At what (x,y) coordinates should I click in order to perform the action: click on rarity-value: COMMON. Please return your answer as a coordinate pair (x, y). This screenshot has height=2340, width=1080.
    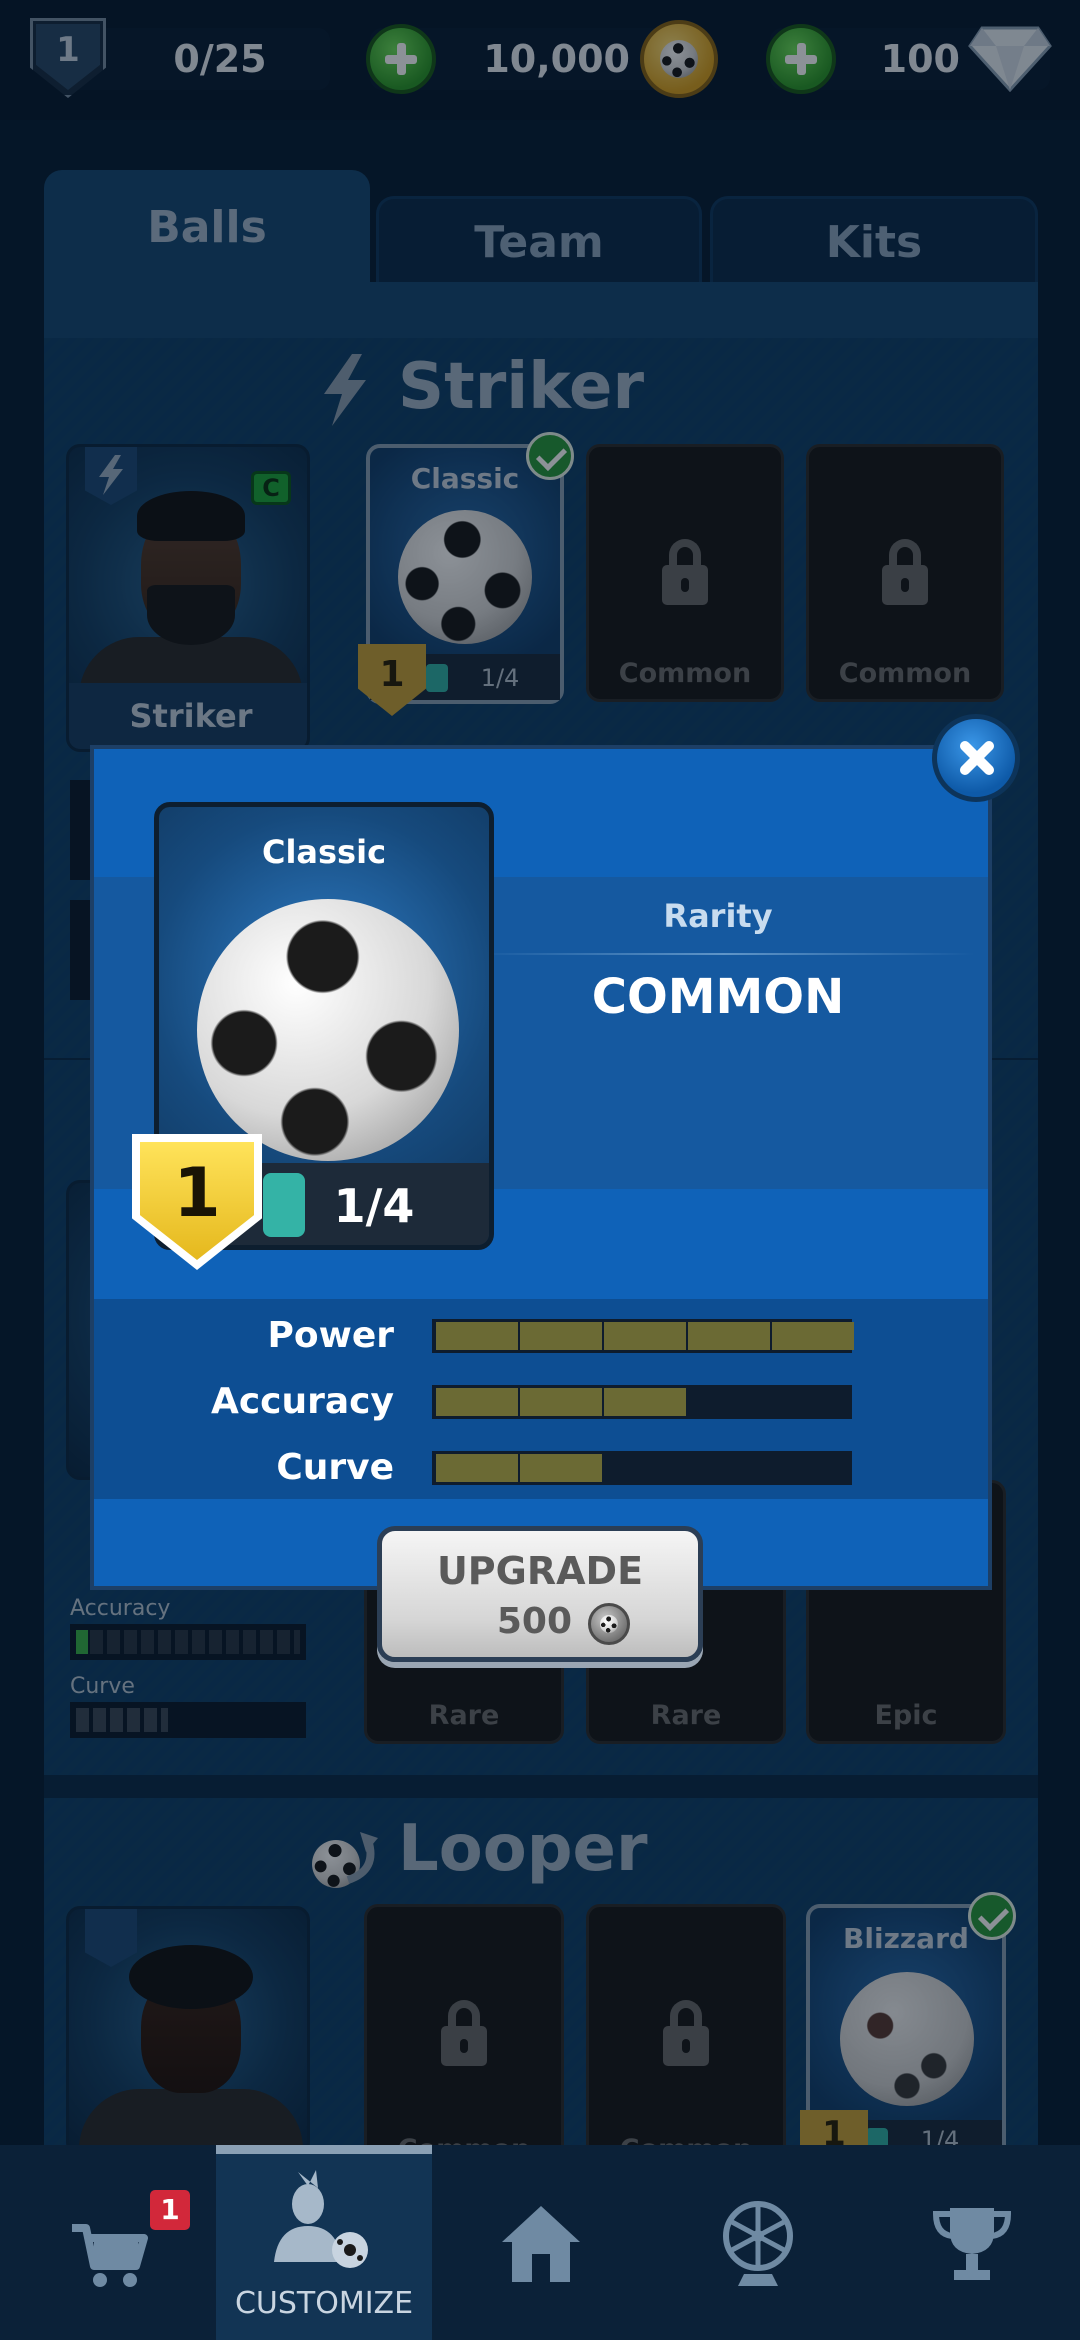
    Looking at the image, I should click on (718, 997).